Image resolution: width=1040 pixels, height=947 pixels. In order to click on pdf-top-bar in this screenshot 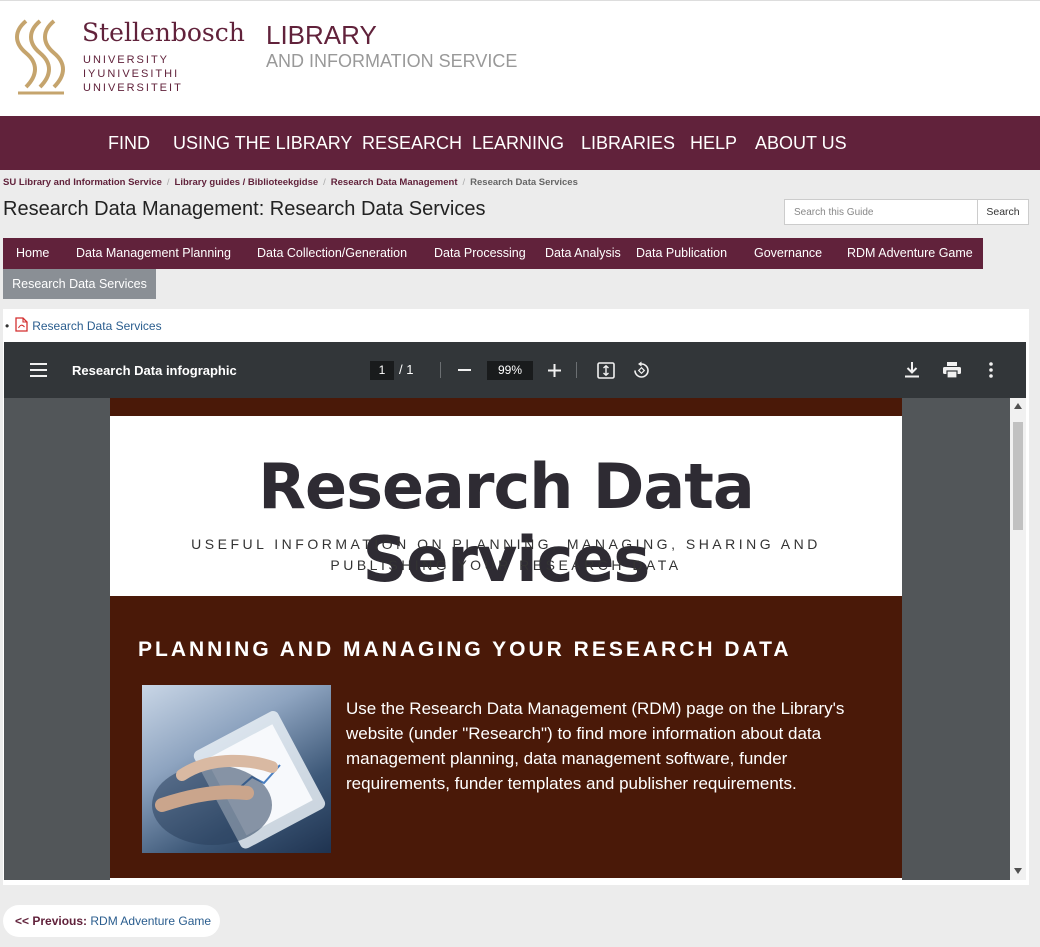, I will do `click(506, 407)`.